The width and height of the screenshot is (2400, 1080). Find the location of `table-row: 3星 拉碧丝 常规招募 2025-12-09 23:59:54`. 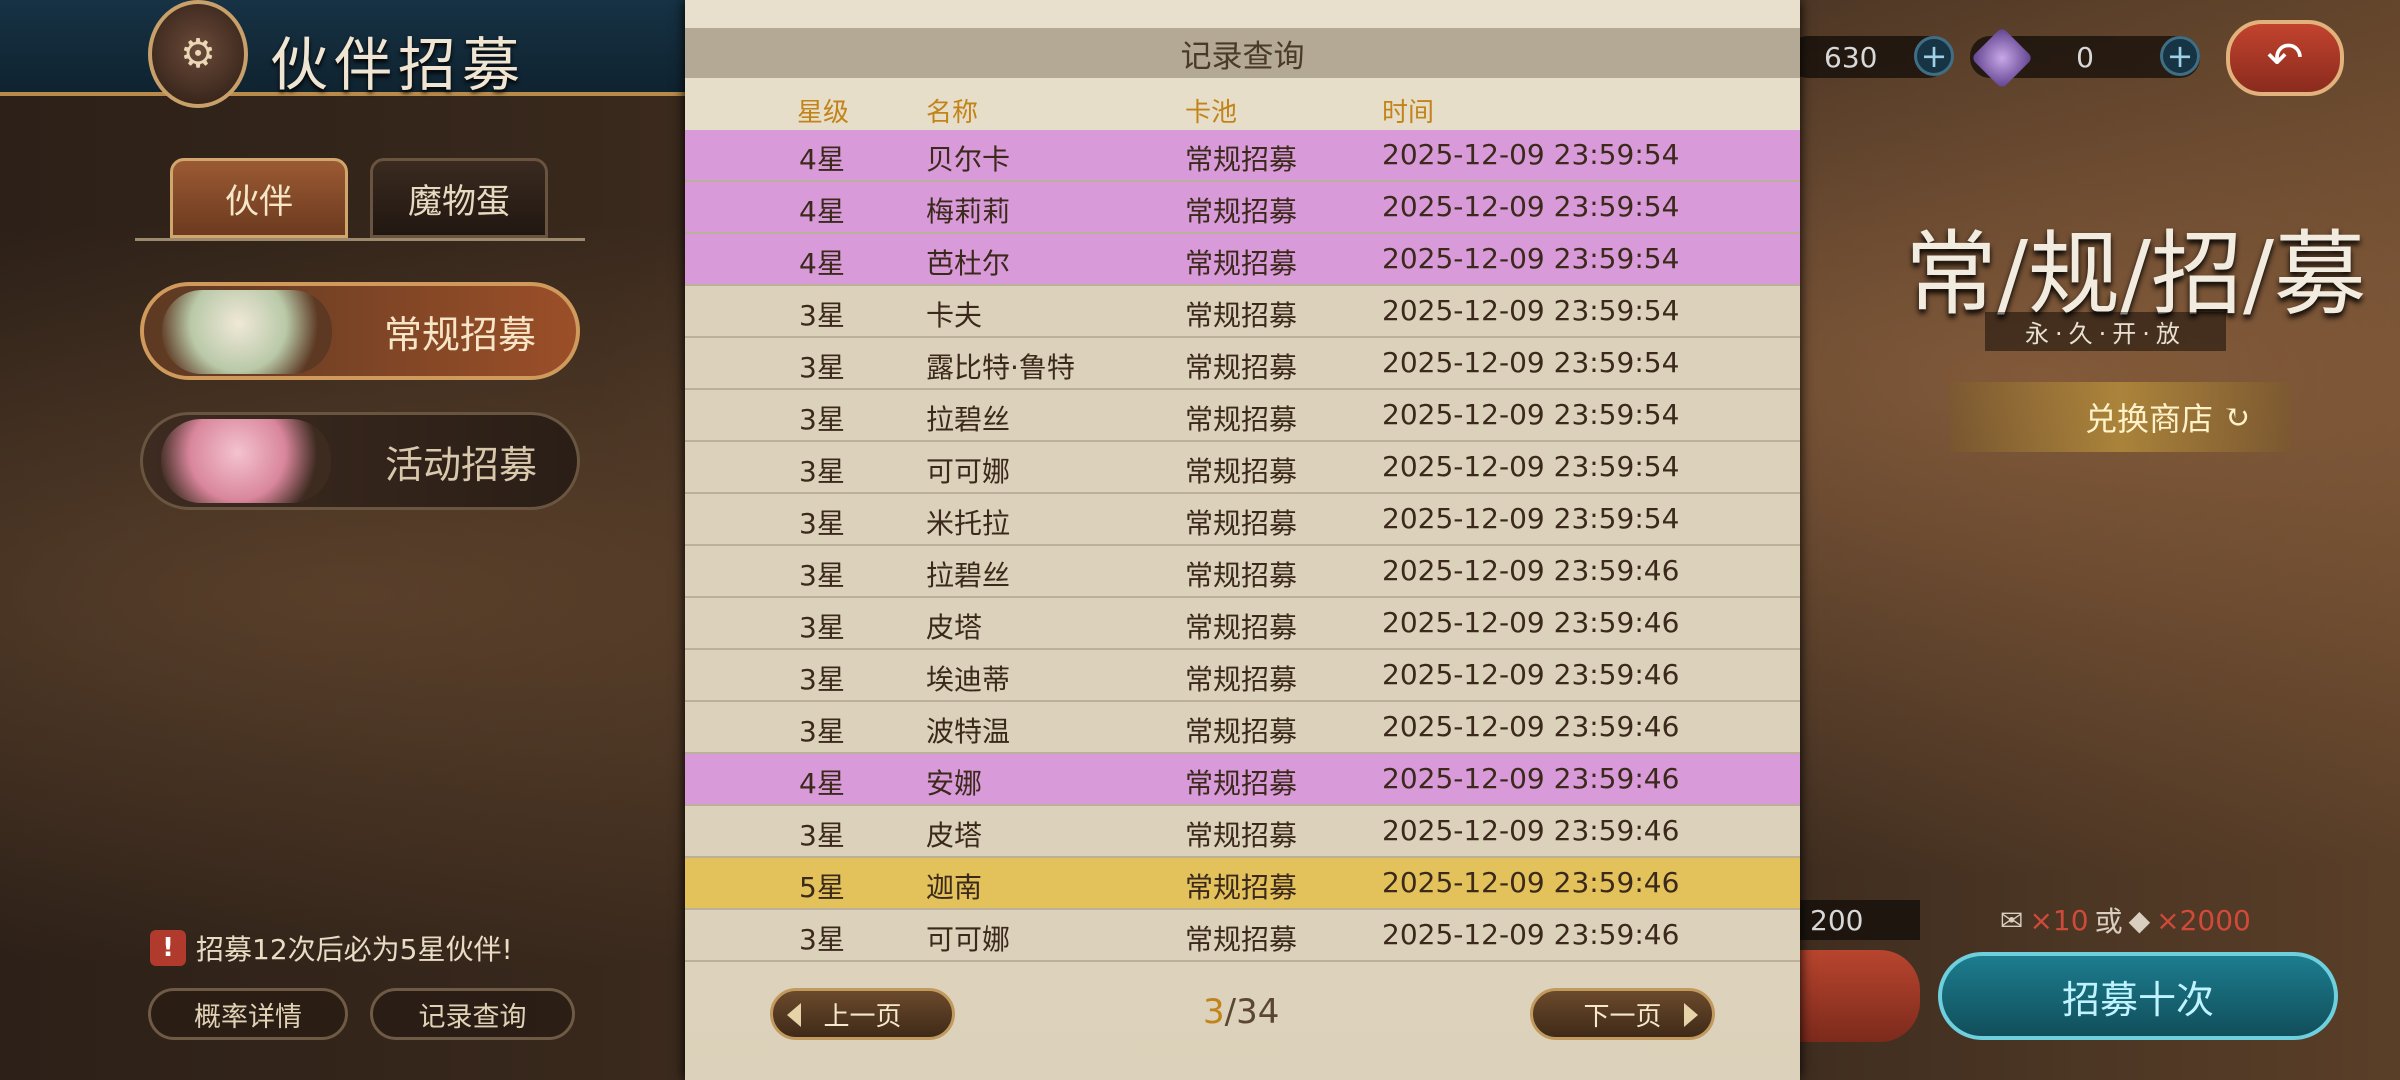

table-row: 3星 拉碧丝 常规招募 2025-12-09 23:59:54 is located at coordinates (1242, 416).